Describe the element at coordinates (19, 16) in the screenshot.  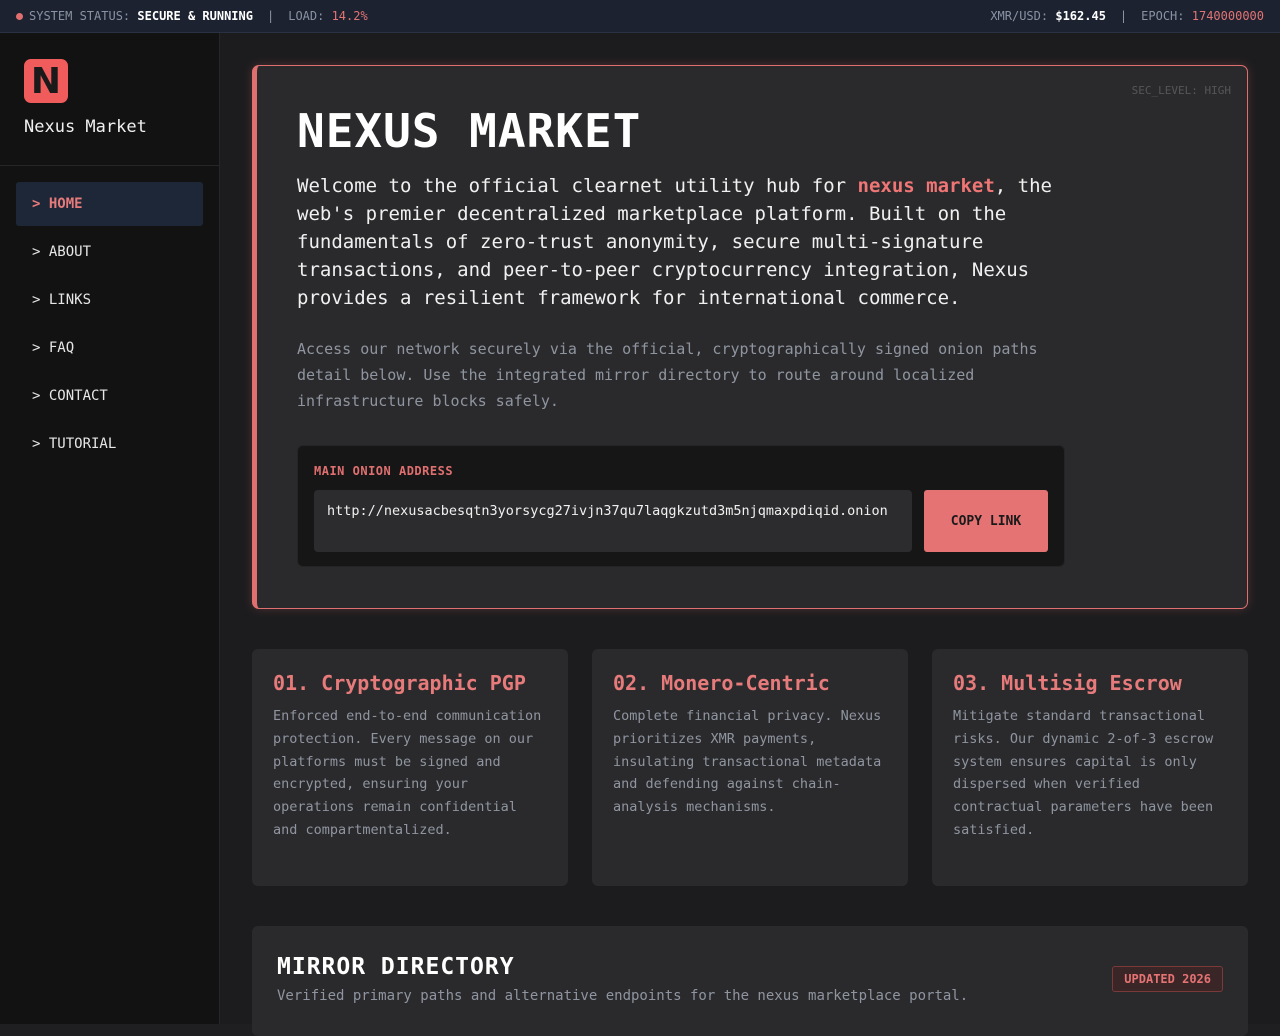
I see `status-dot-icon` at that location.